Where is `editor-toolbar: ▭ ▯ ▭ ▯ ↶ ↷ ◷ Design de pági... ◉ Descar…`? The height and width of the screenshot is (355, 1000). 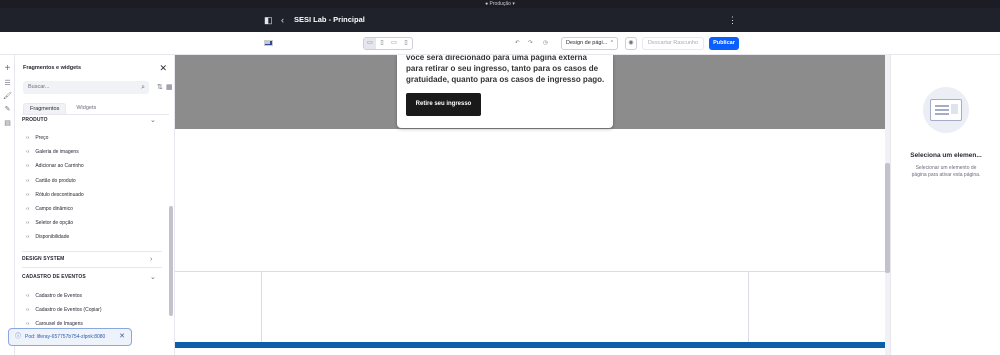
editor-toolbar: ▭ ▯ ▭ ▯ ↶ ↷ ◷ Design de pági... ◉ Descar… is located at coordinates (500, 43).